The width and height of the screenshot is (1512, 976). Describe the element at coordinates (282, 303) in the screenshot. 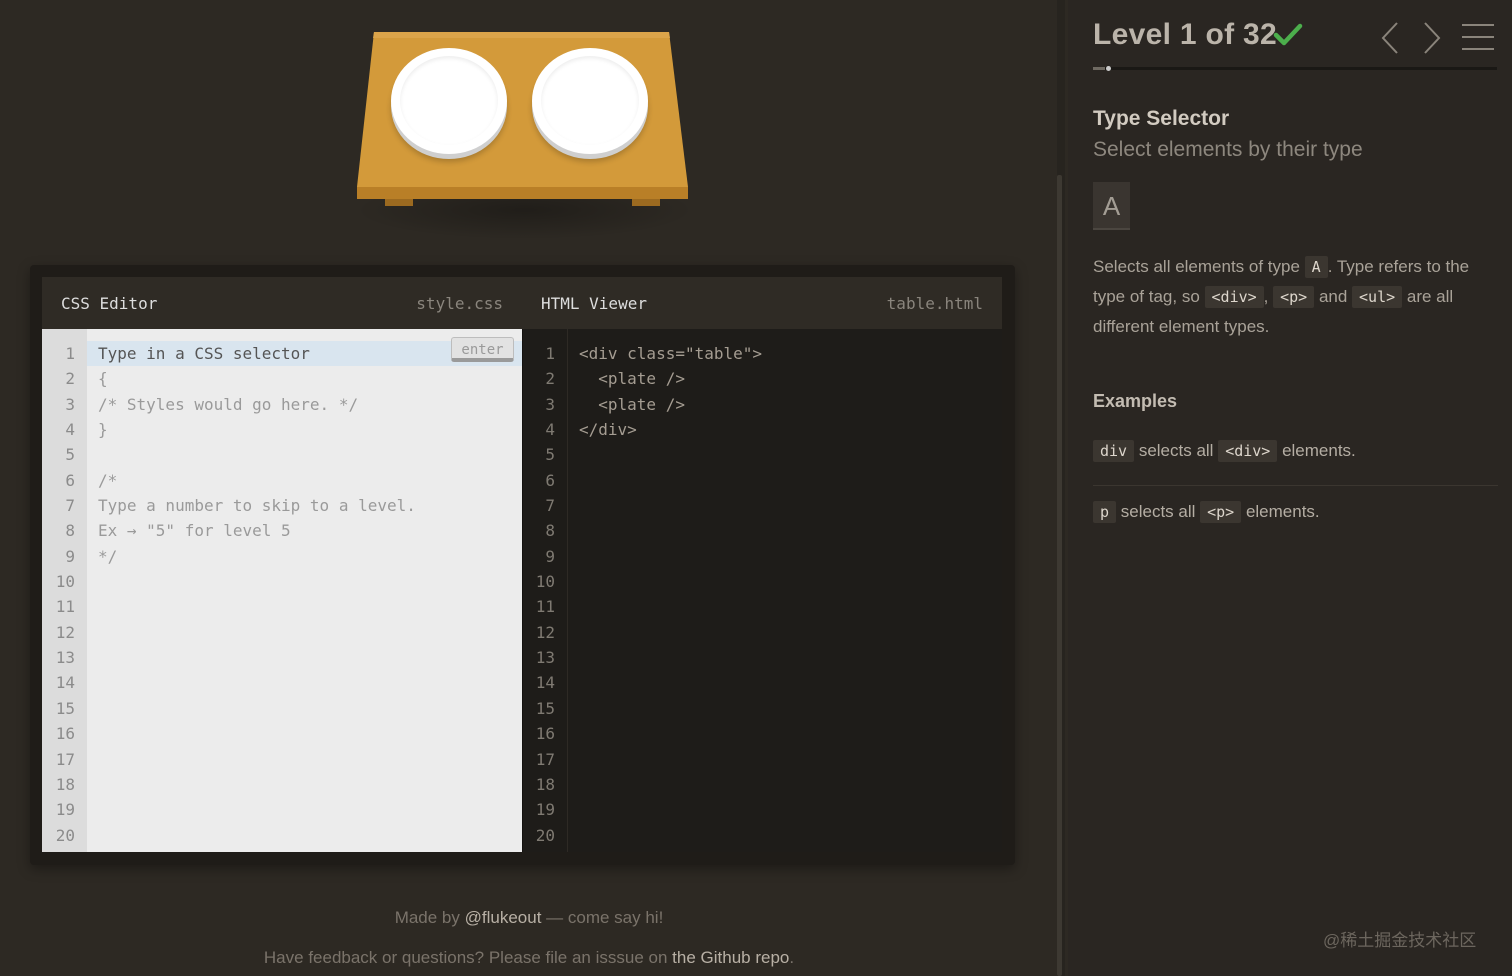

I see `css-editor-header: CSS Editor style.css` at that location.